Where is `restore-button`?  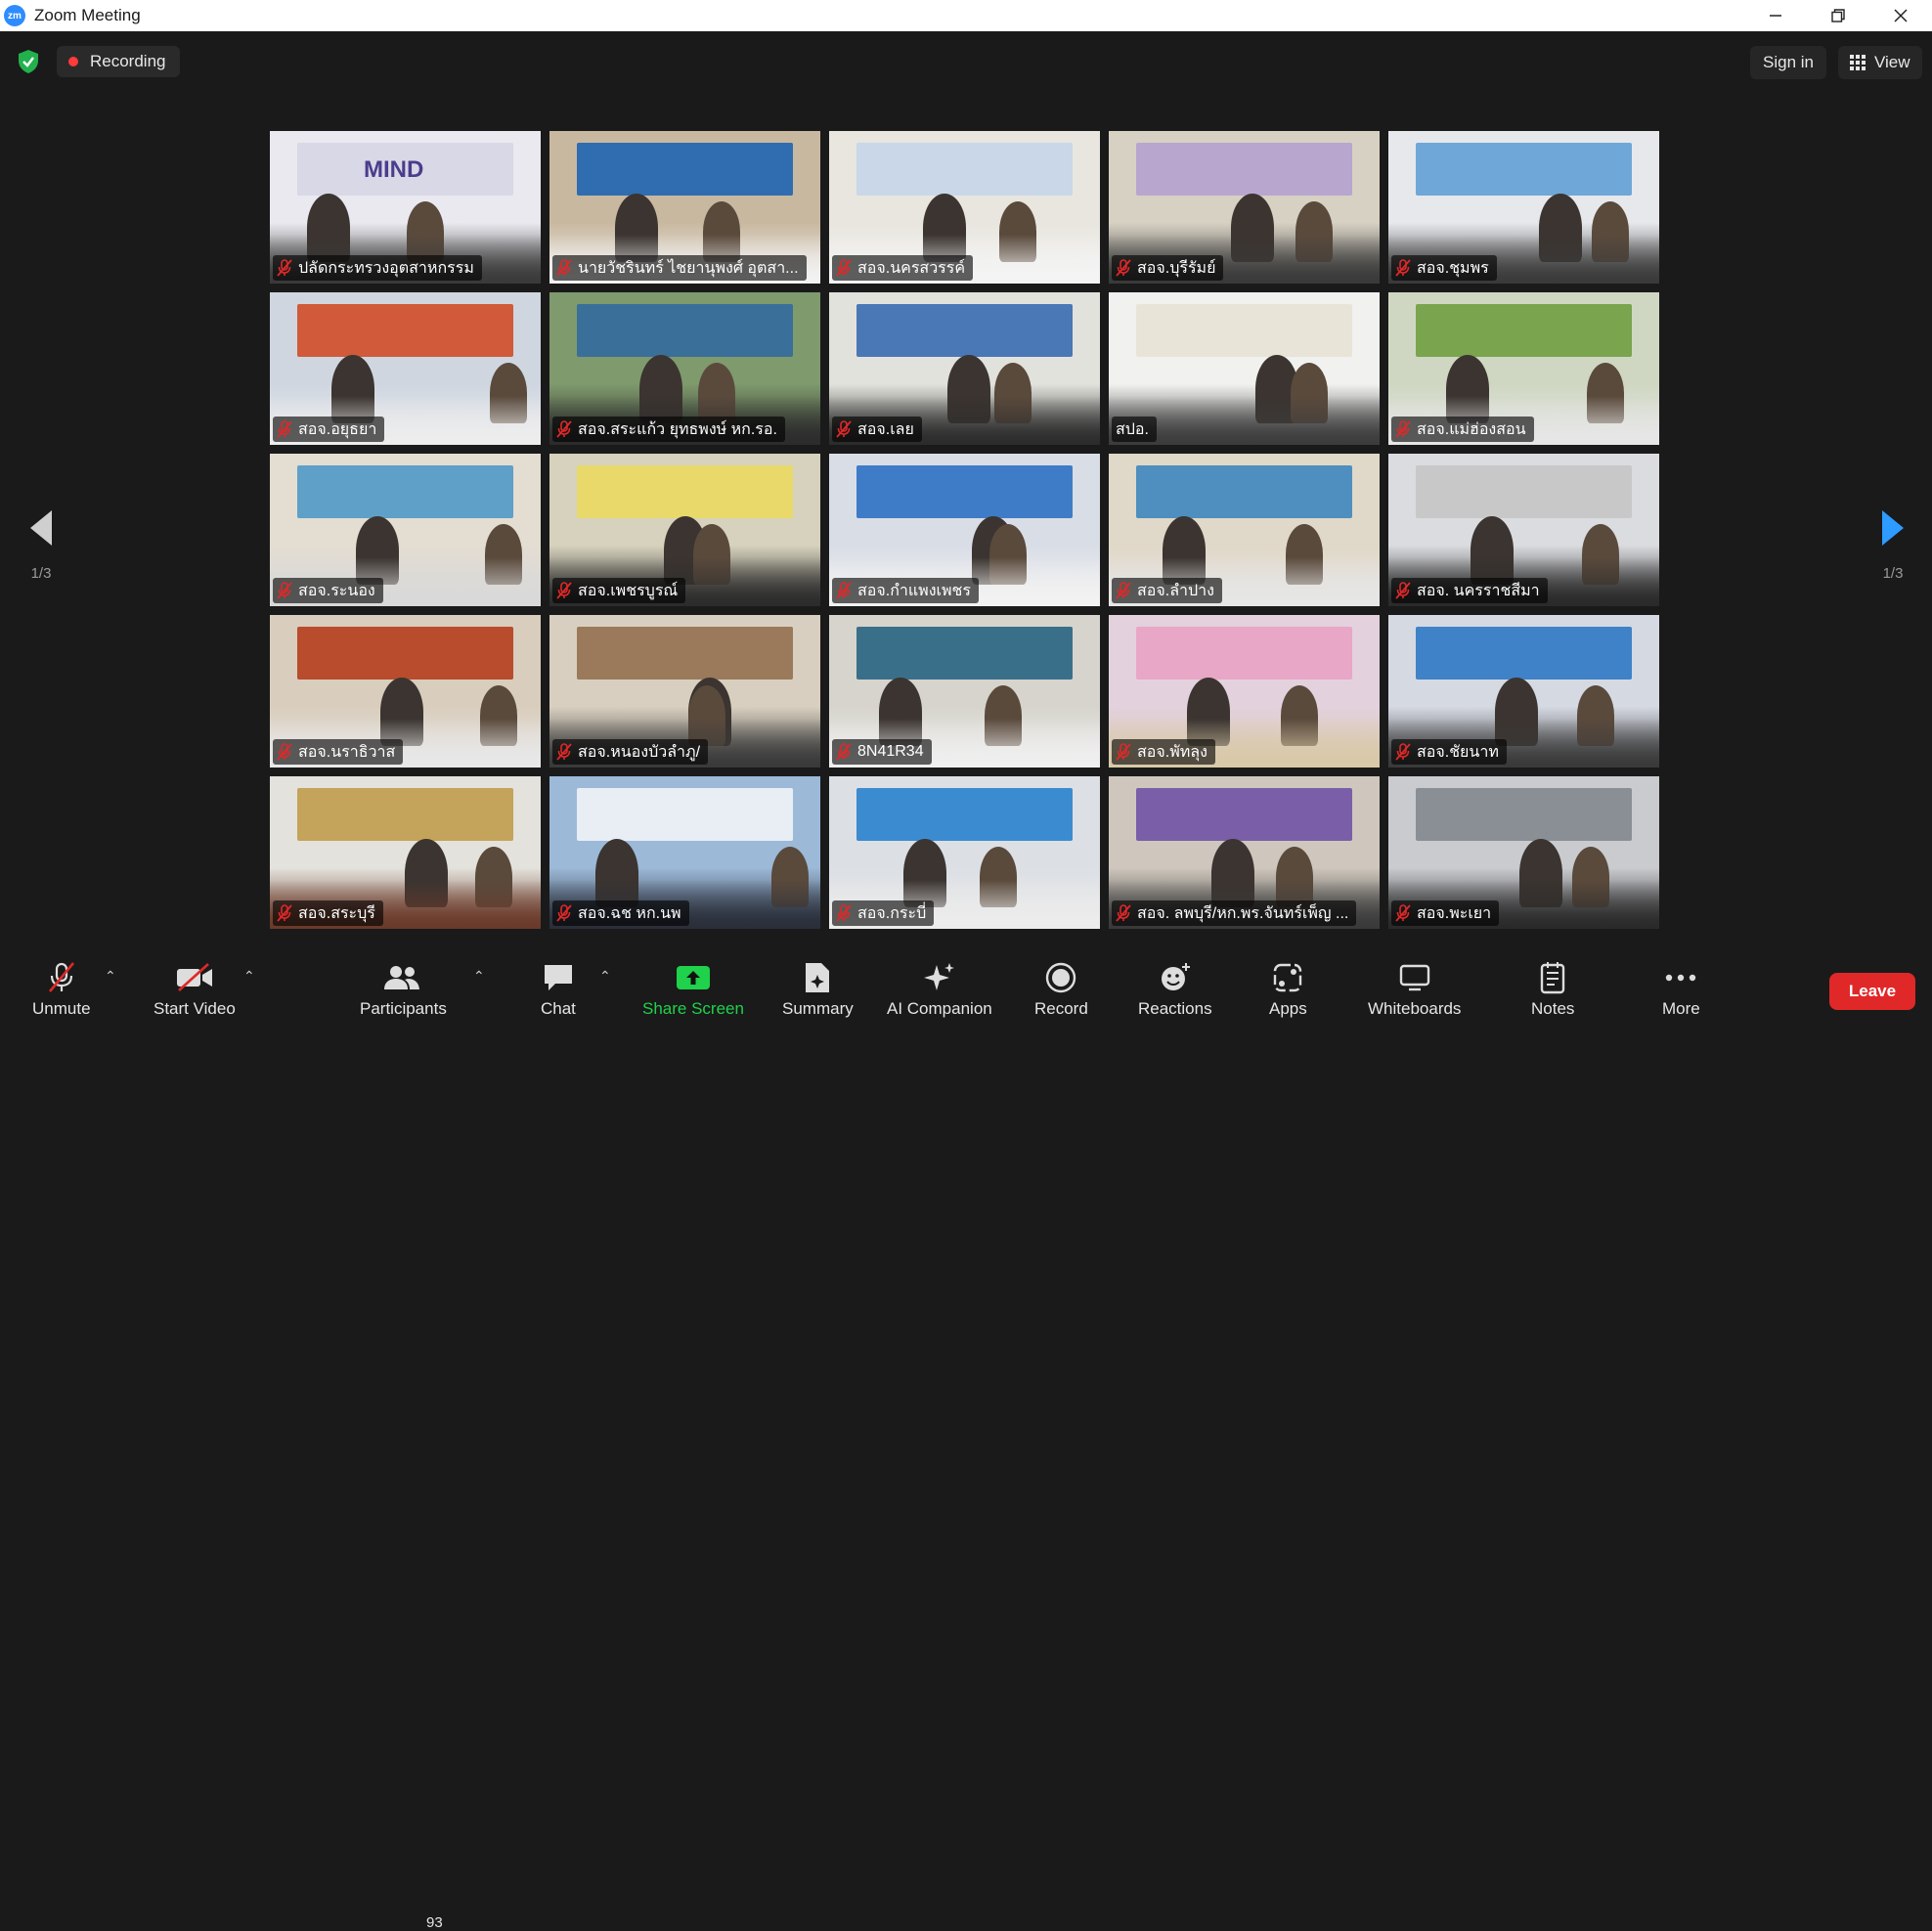
restore-button is located at coordinates (1838, 15).